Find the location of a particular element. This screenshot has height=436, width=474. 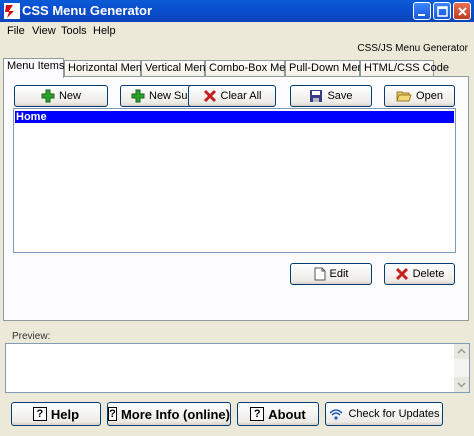

menu-bar: File View Tools Help is located at coordinates (237, 31).